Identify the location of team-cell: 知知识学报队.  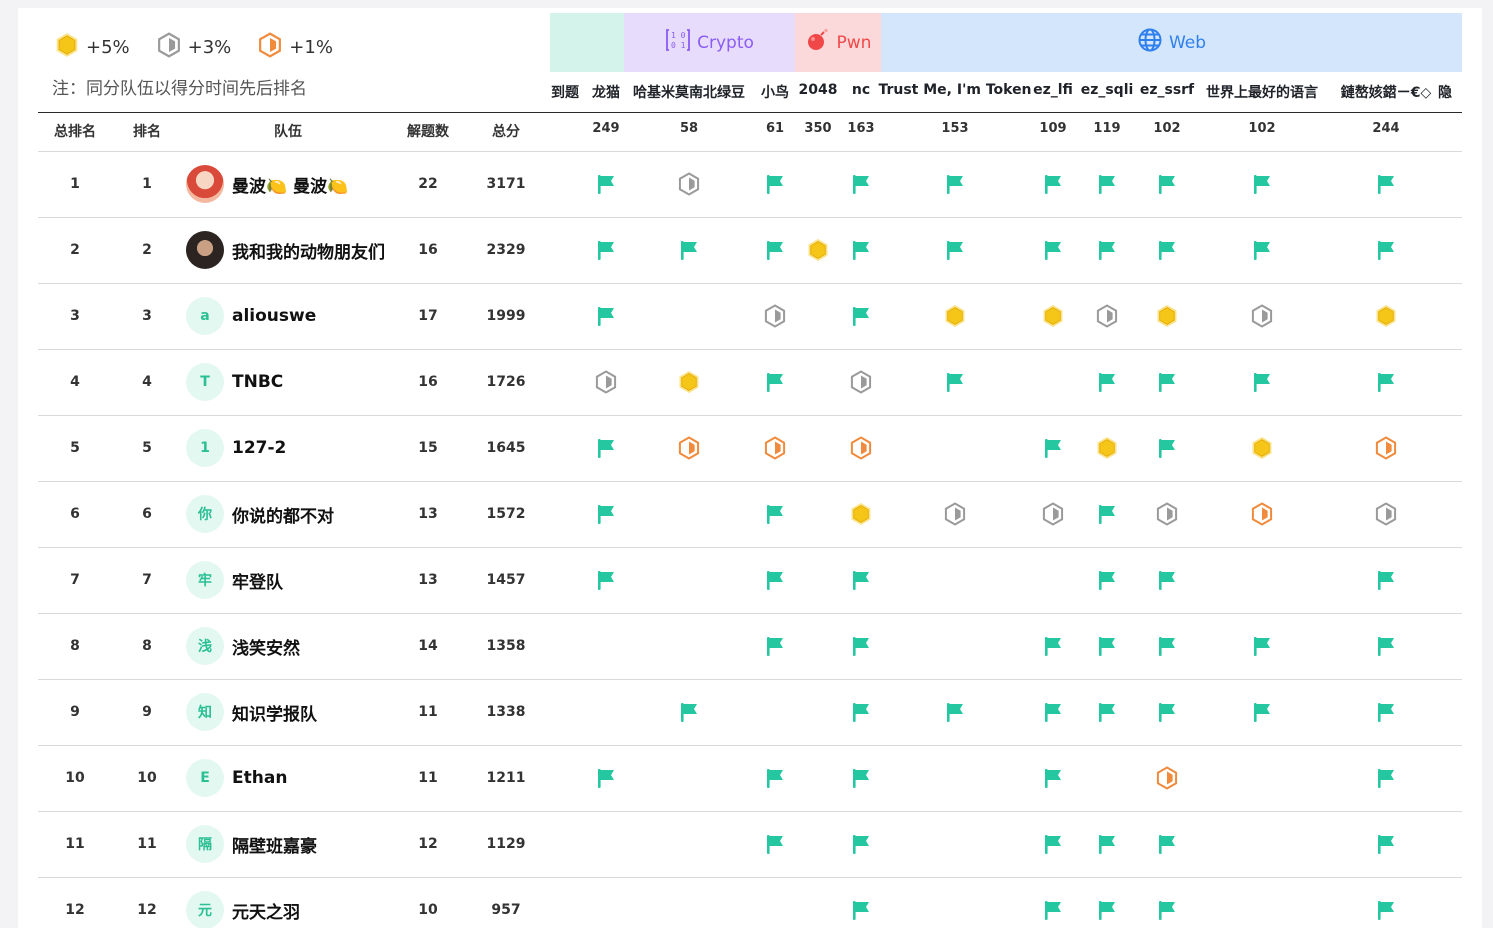
(251, 712).